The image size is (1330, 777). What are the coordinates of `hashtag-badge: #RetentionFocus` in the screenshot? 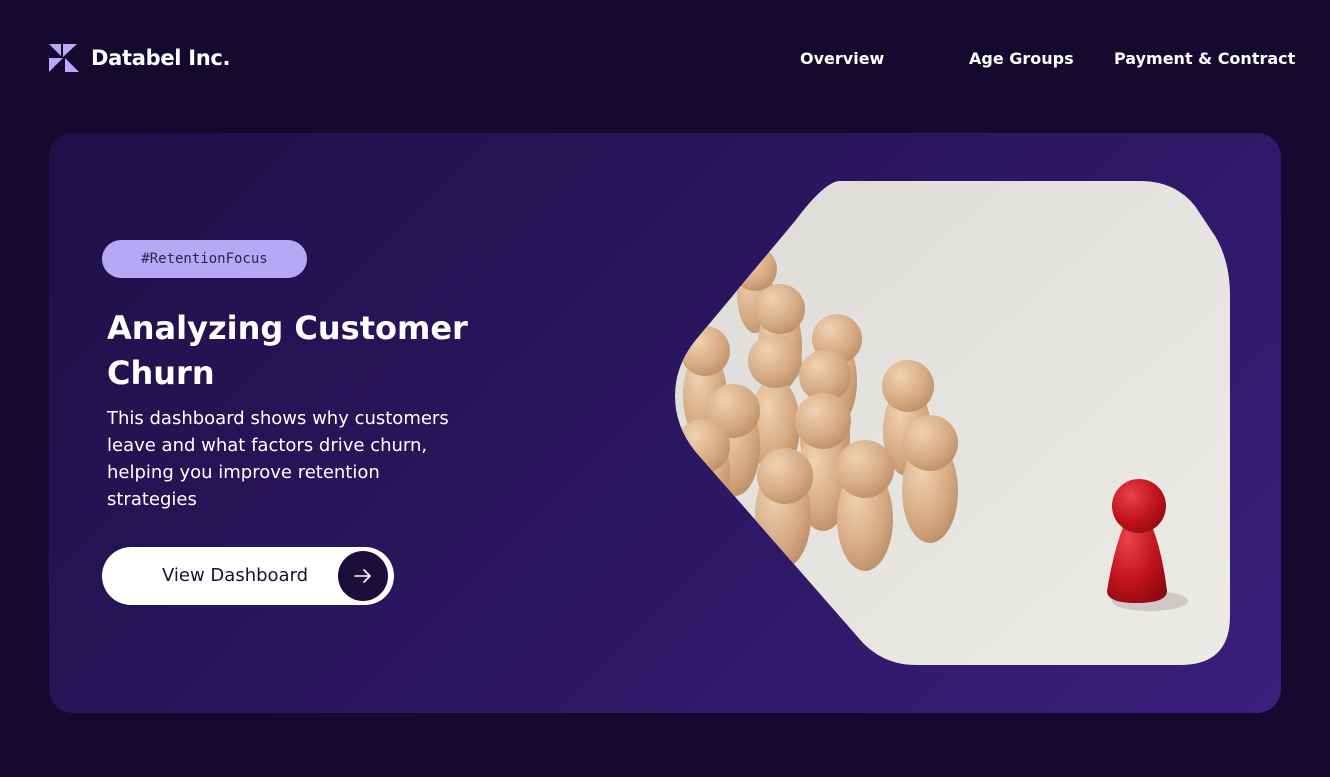 It's located at (204, 259).